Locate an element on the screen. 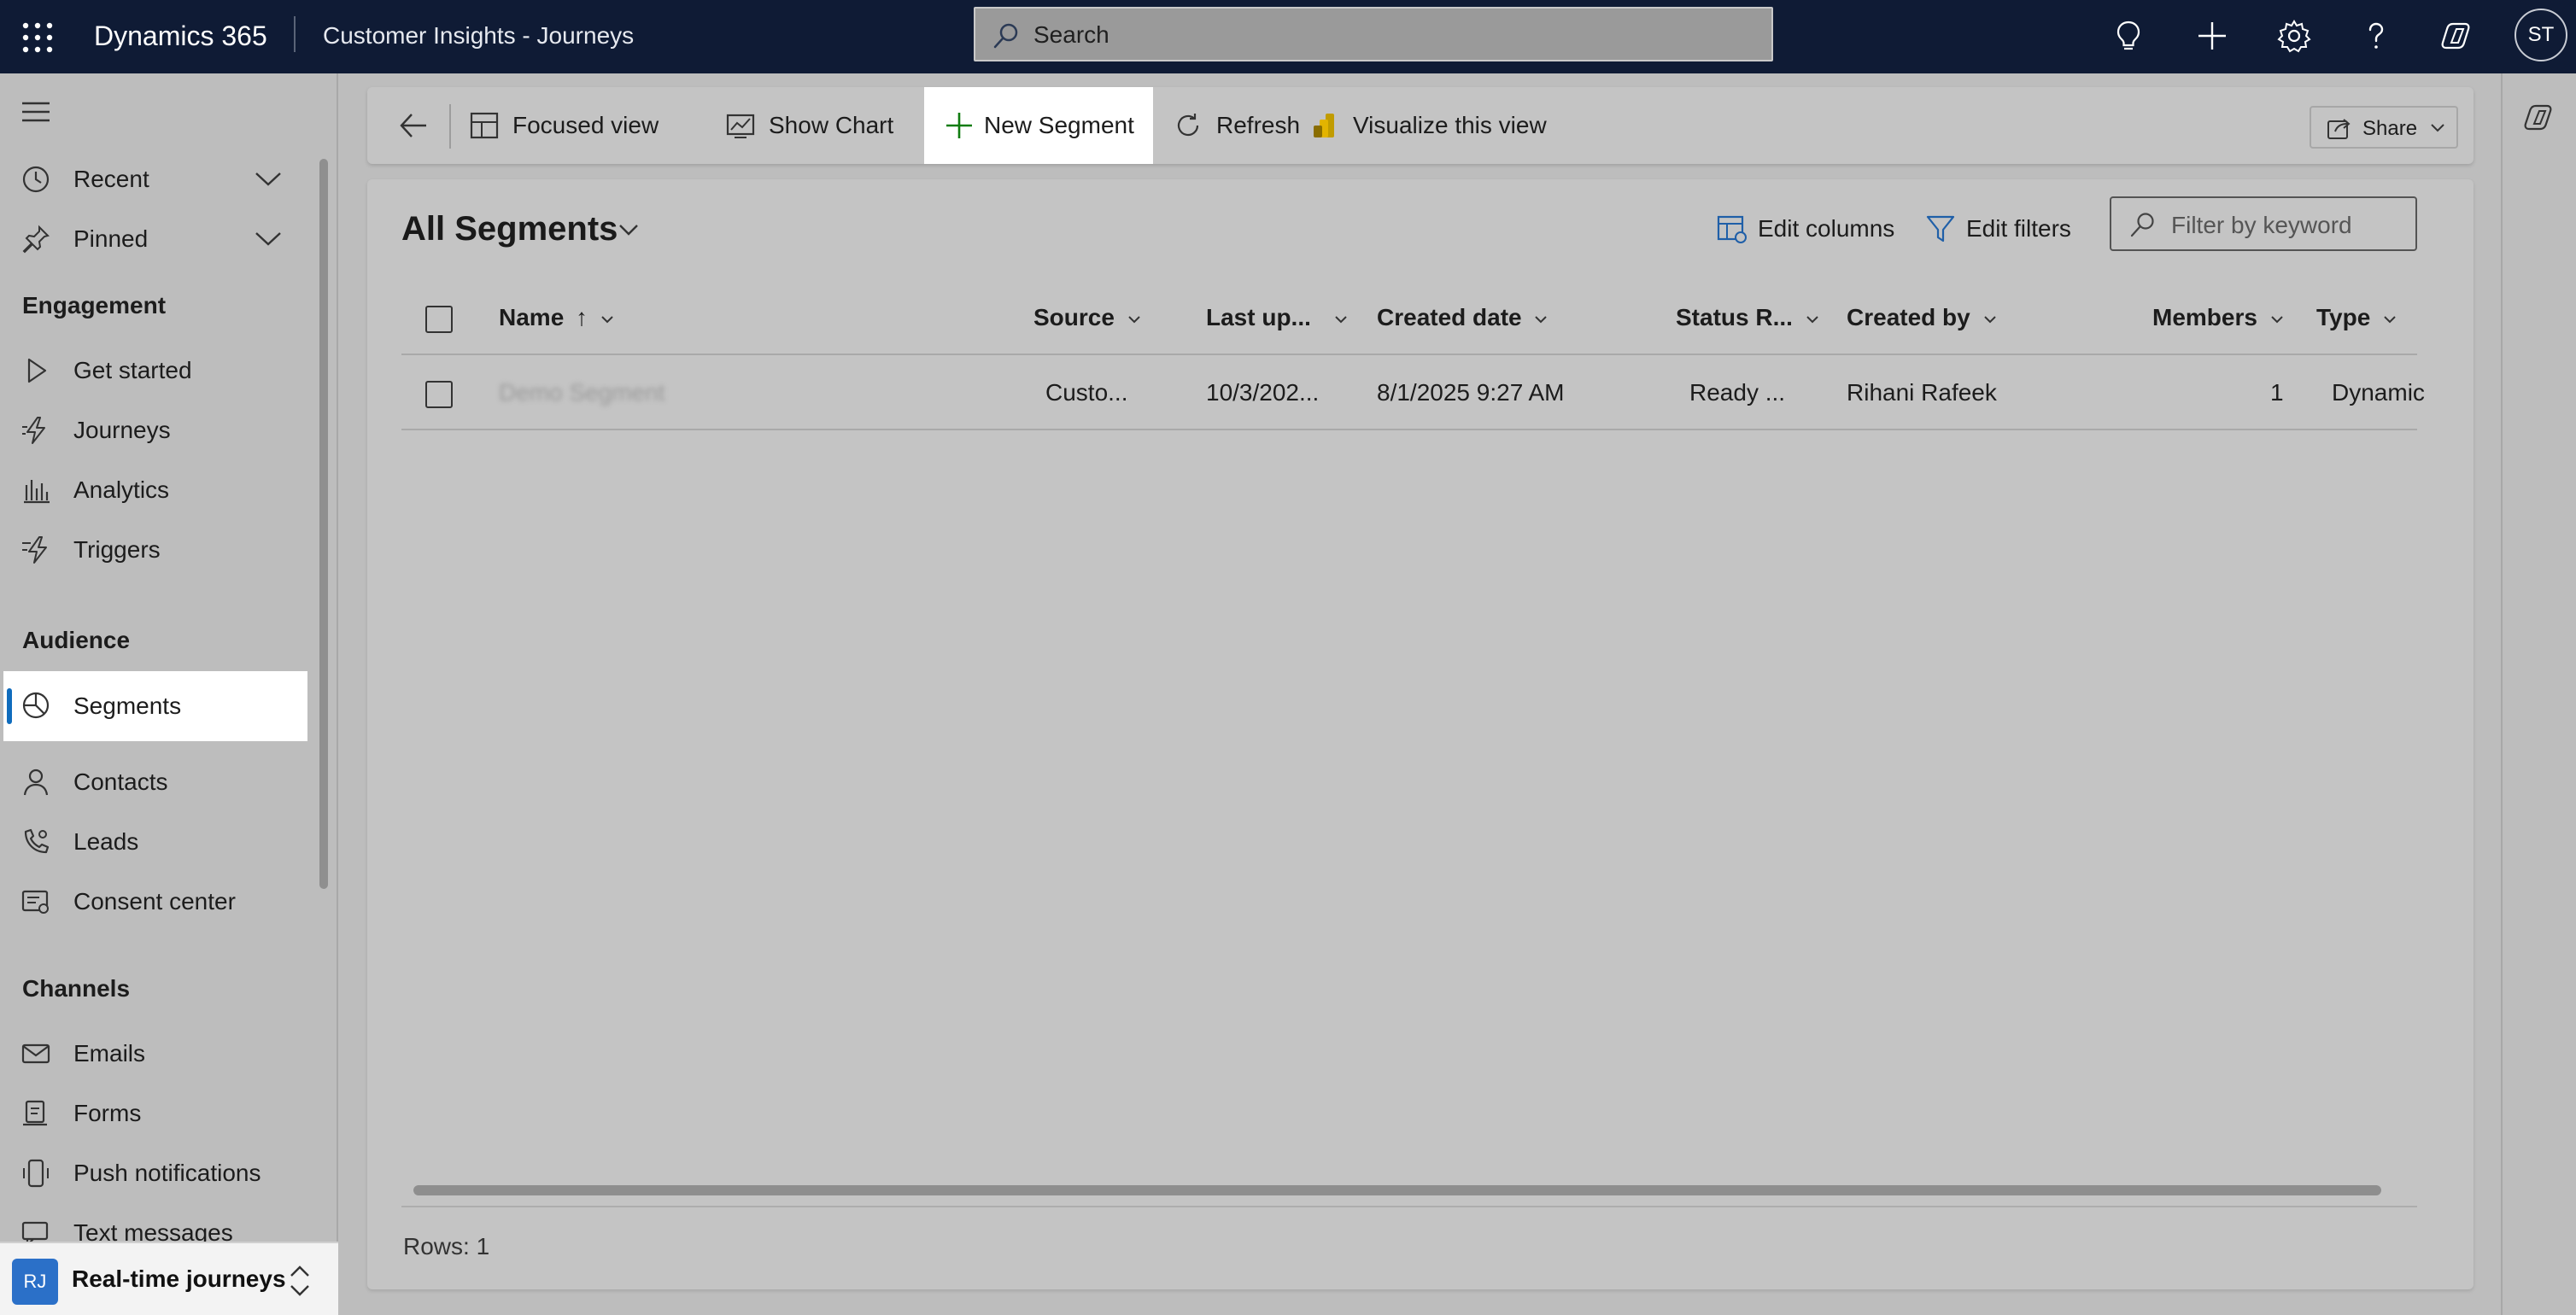  edit-columns-button: Edit columns is located at coordinates (1806, 228).